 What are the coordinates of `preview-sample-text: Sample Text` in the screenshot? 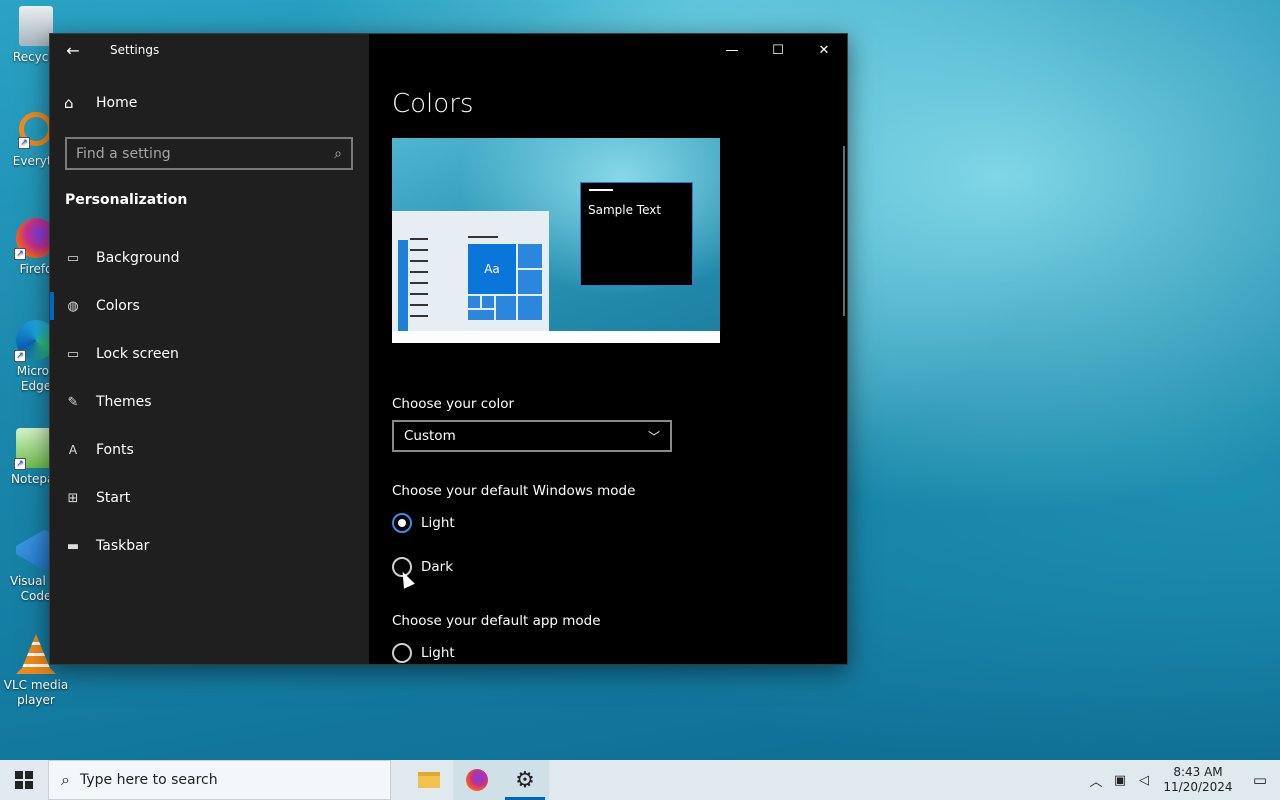 It's located at (625, 210).